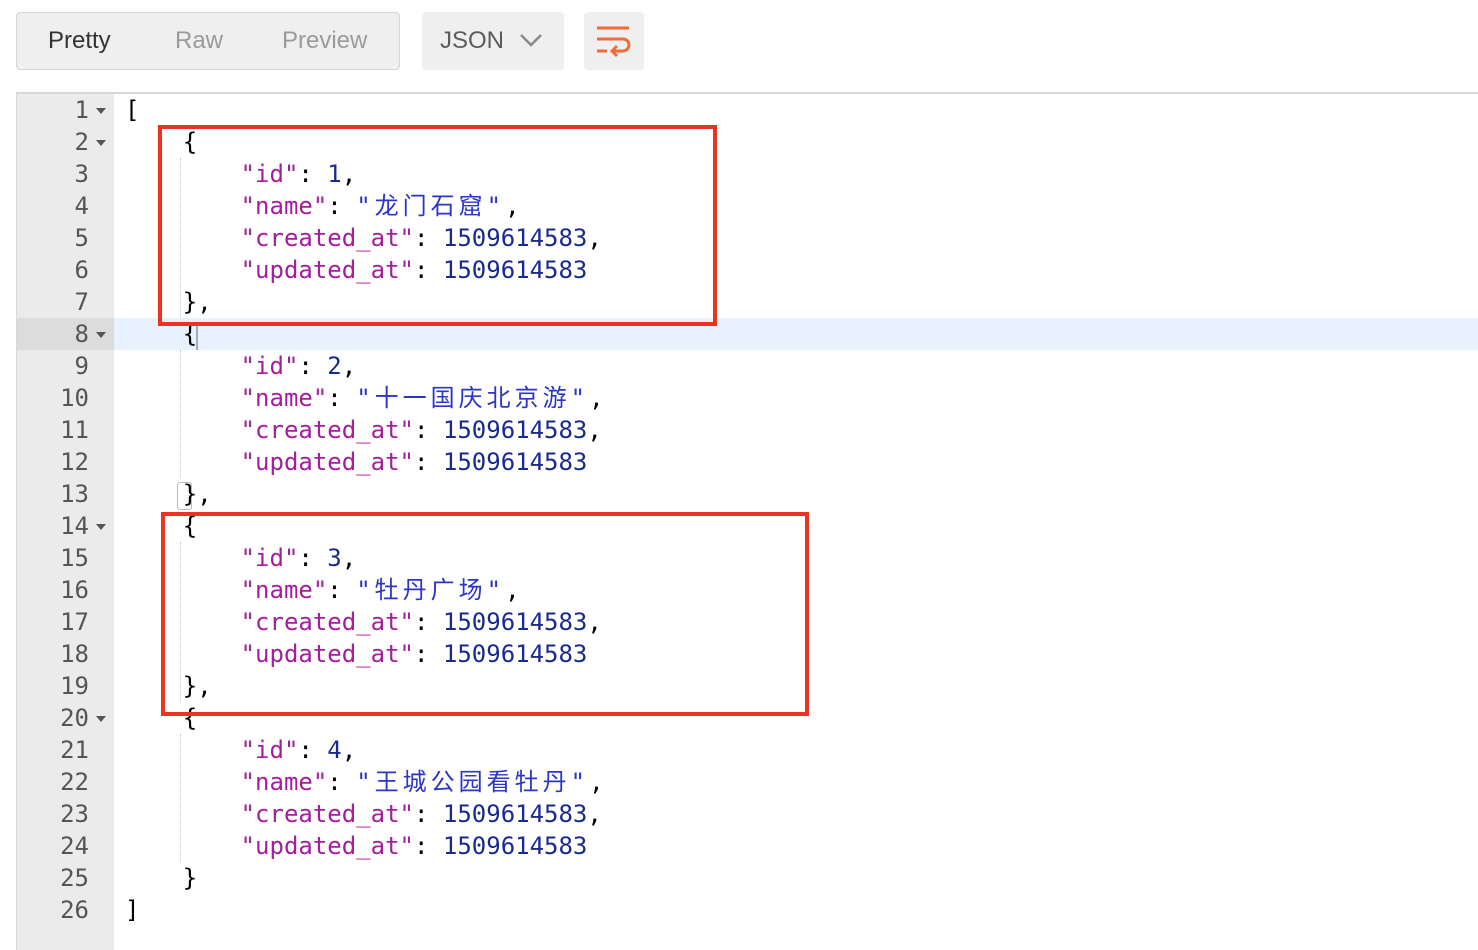 The height and width of the screenshot is (950, 1478). I want to click on line-number: 2, so click(81, 142).